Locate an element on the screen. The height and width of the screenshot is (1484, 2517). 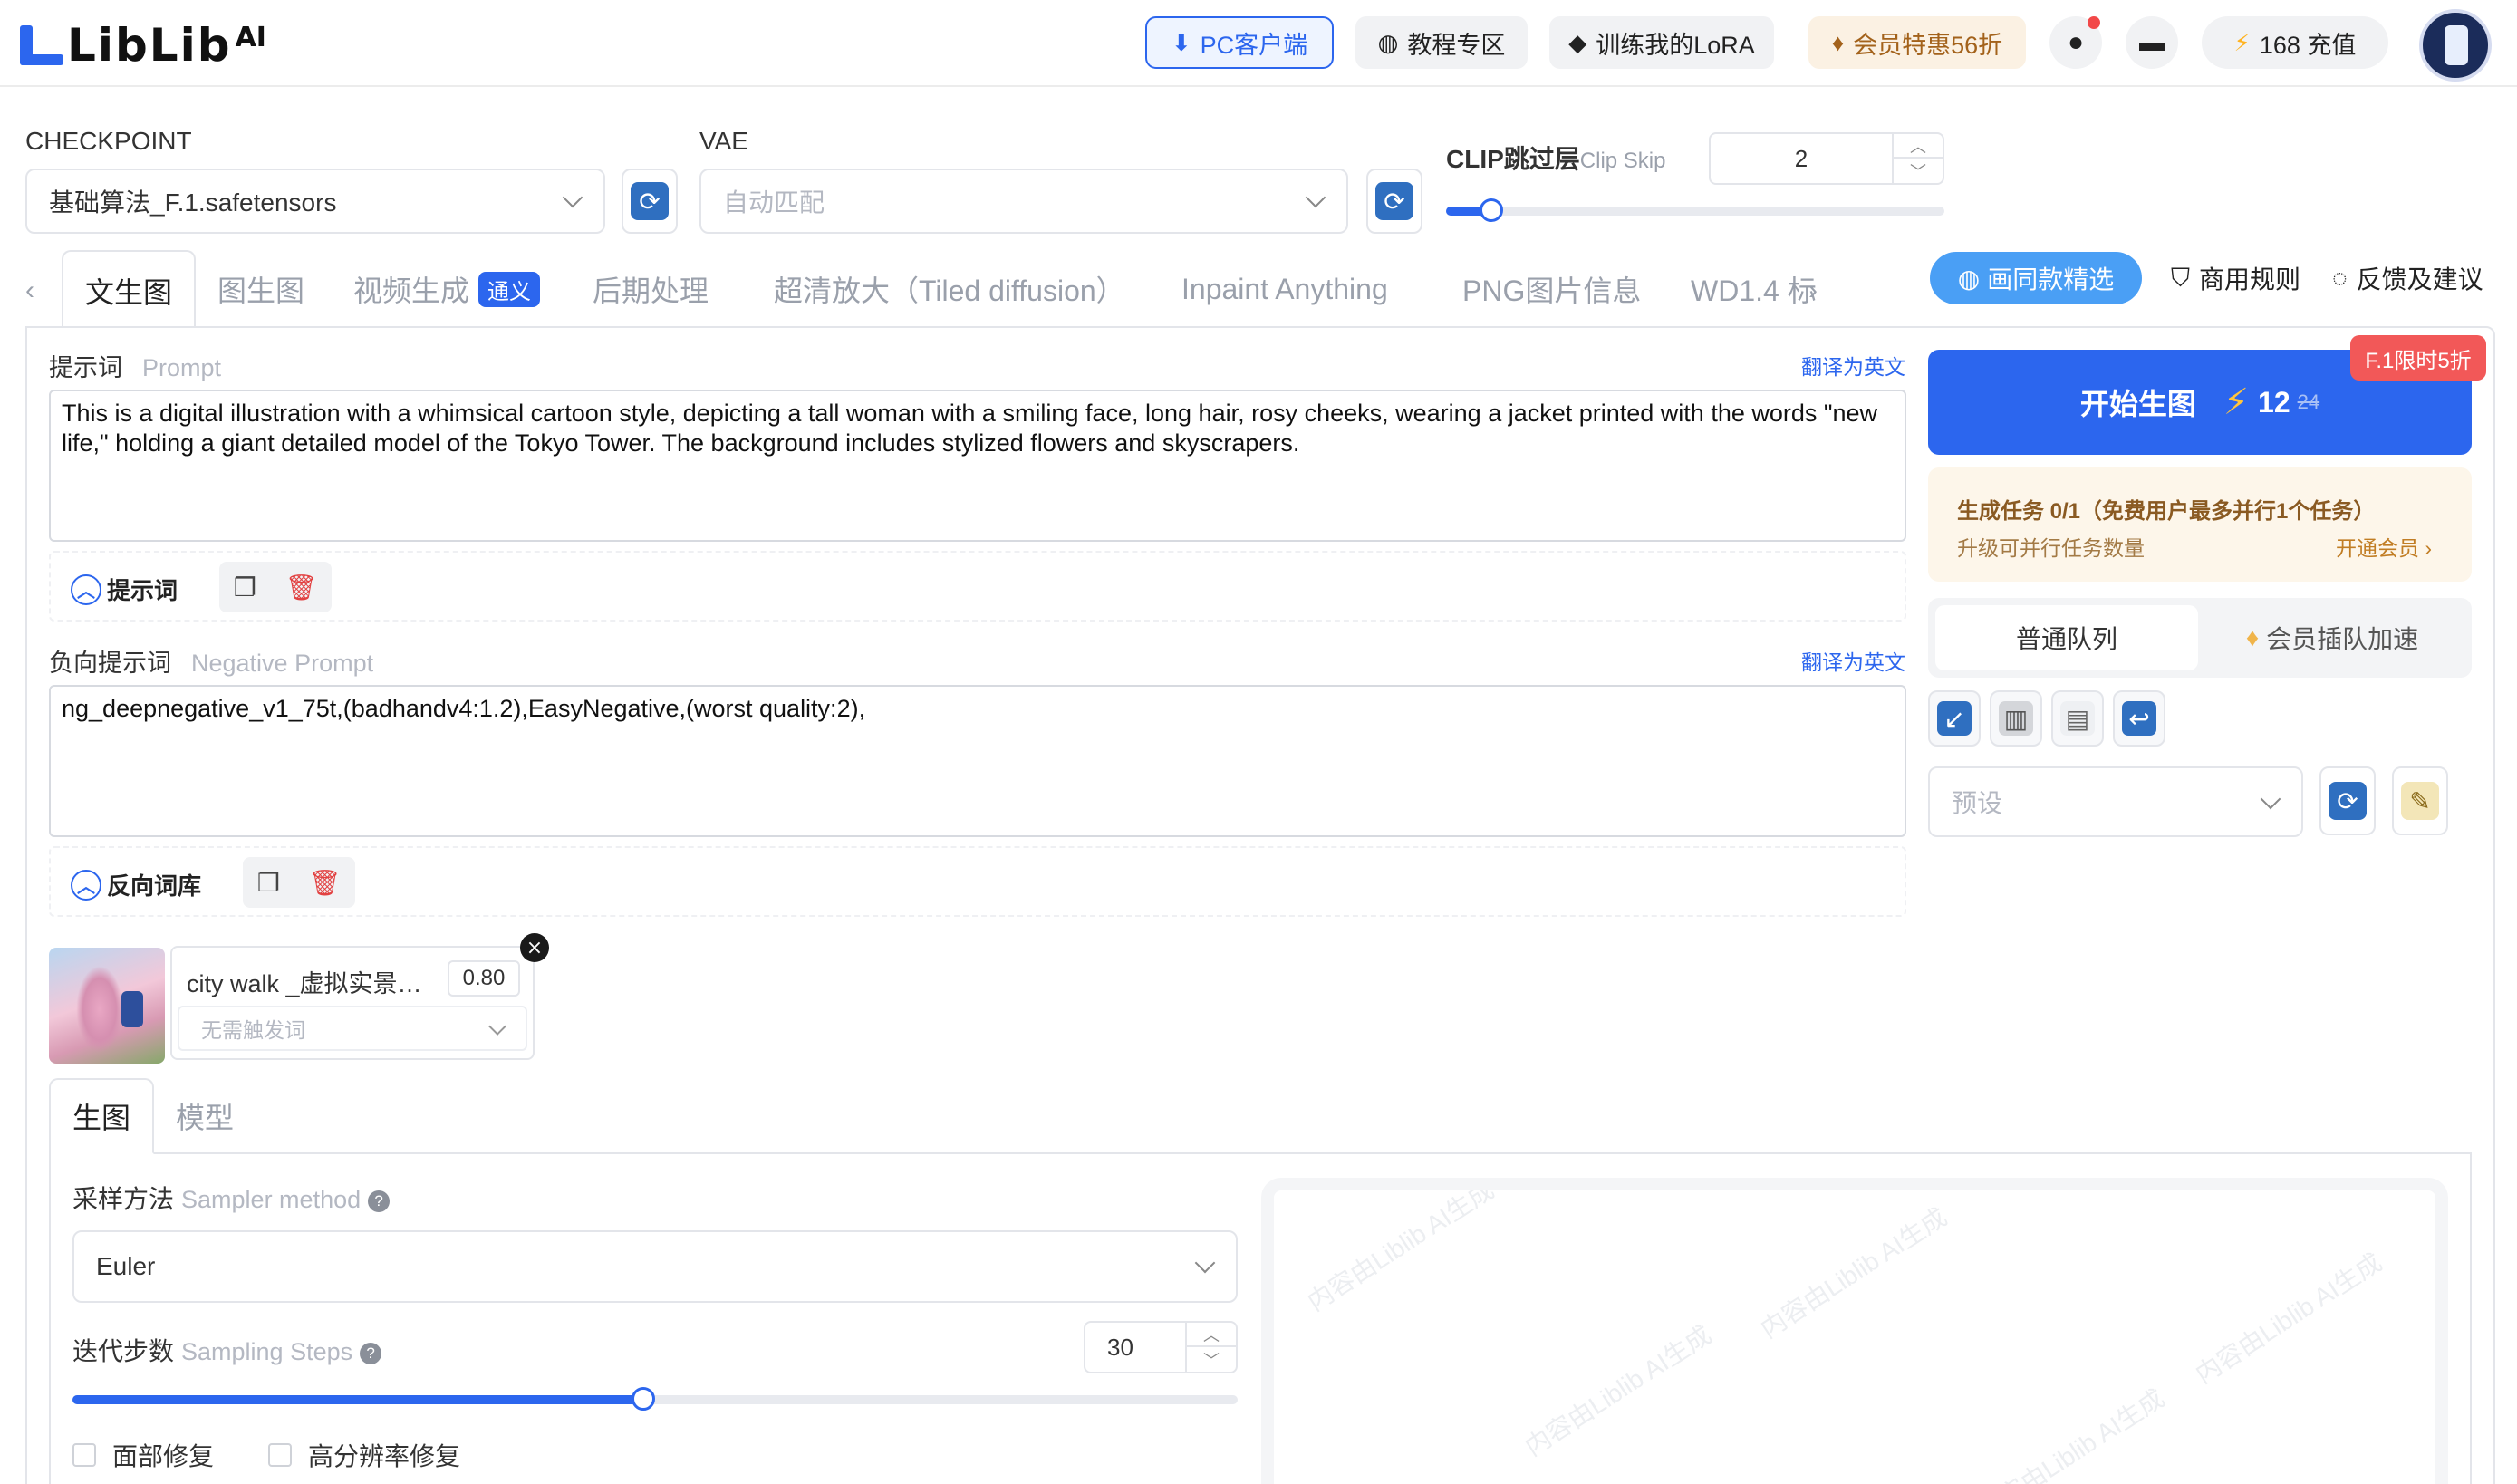
feedback-button: ◌ 反馈及建议 is located at coordinates (2407, 278).